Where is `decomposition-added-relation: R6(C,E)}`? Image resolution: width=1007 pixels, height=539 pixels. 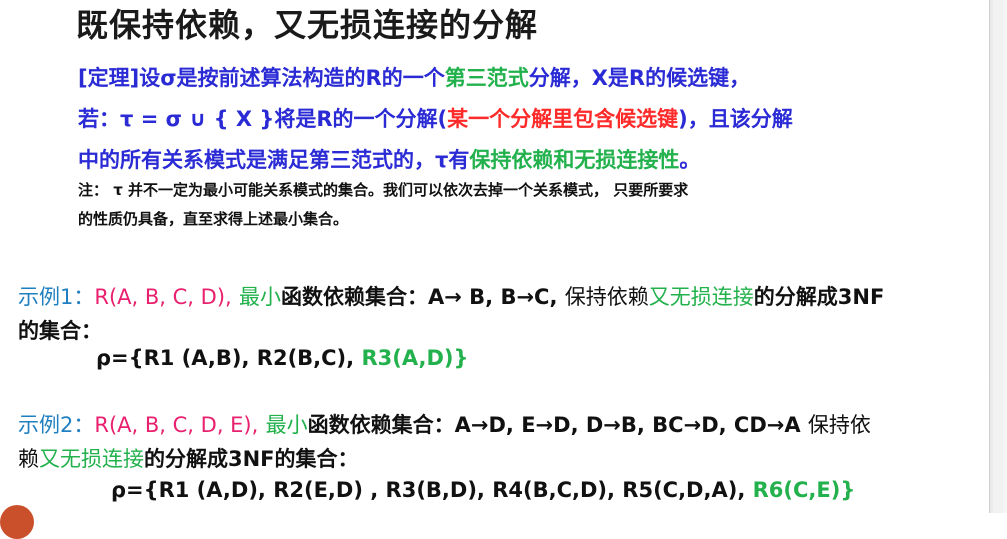
decomposition-added-relation: R6(C,E)} is located at coordinates (804, 490).